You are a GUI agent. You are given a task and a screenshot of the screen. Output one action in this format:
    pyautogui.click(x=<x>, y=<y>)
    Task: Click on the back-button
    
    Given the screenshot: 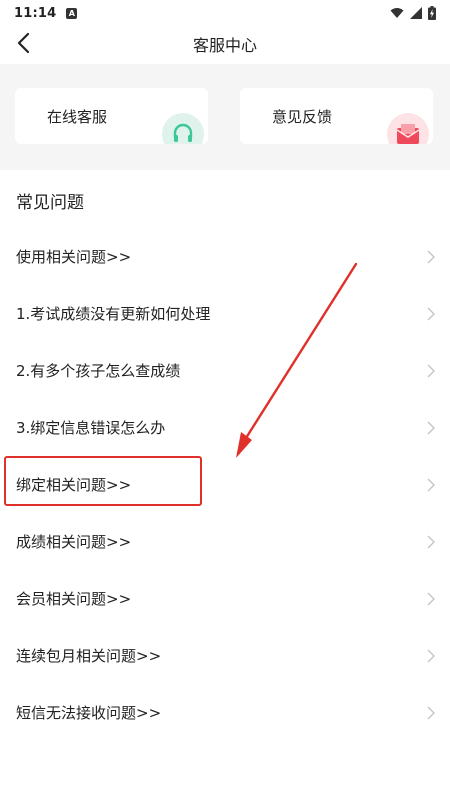 What is the action you would take?
    pyautogui.click(x=23, y=43)
    